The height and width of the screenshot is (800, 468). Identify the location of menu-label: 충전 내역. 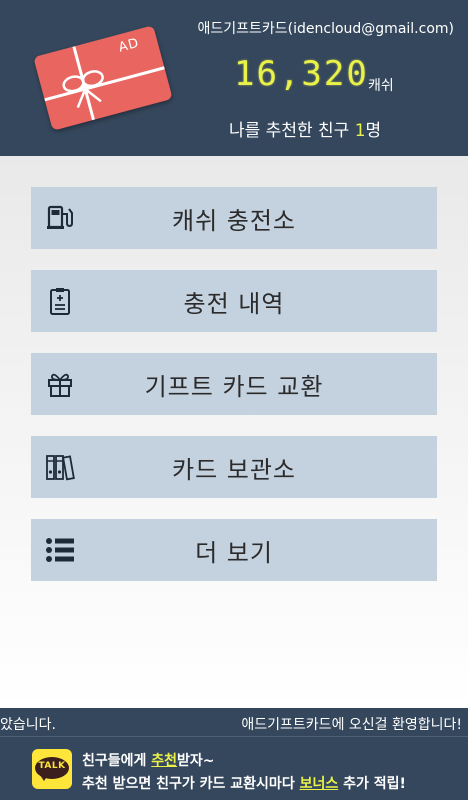
(234, 303).